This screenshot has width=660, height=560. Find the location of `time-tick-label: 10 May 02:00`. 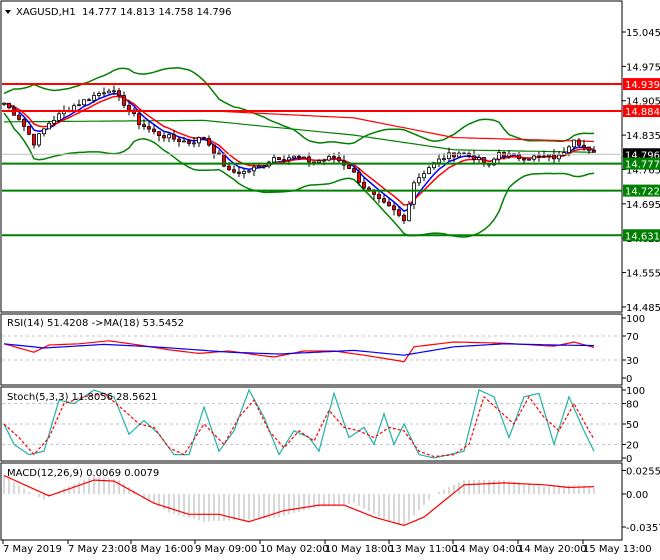

time-tick-label: 10 May 02:00 is located at coordinates (294, 549).